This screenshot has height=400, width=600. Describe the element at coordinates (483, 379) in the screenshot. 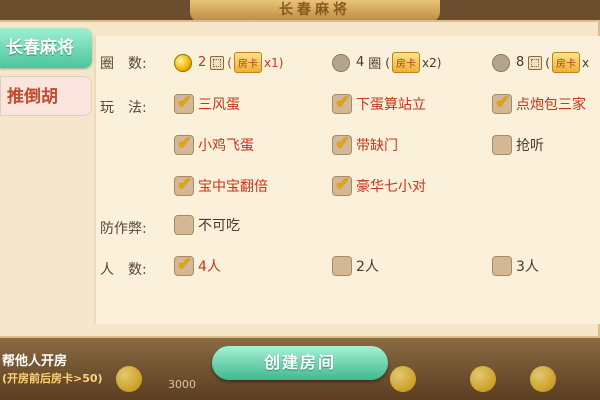

I see `bot-gift-icon` at that location.